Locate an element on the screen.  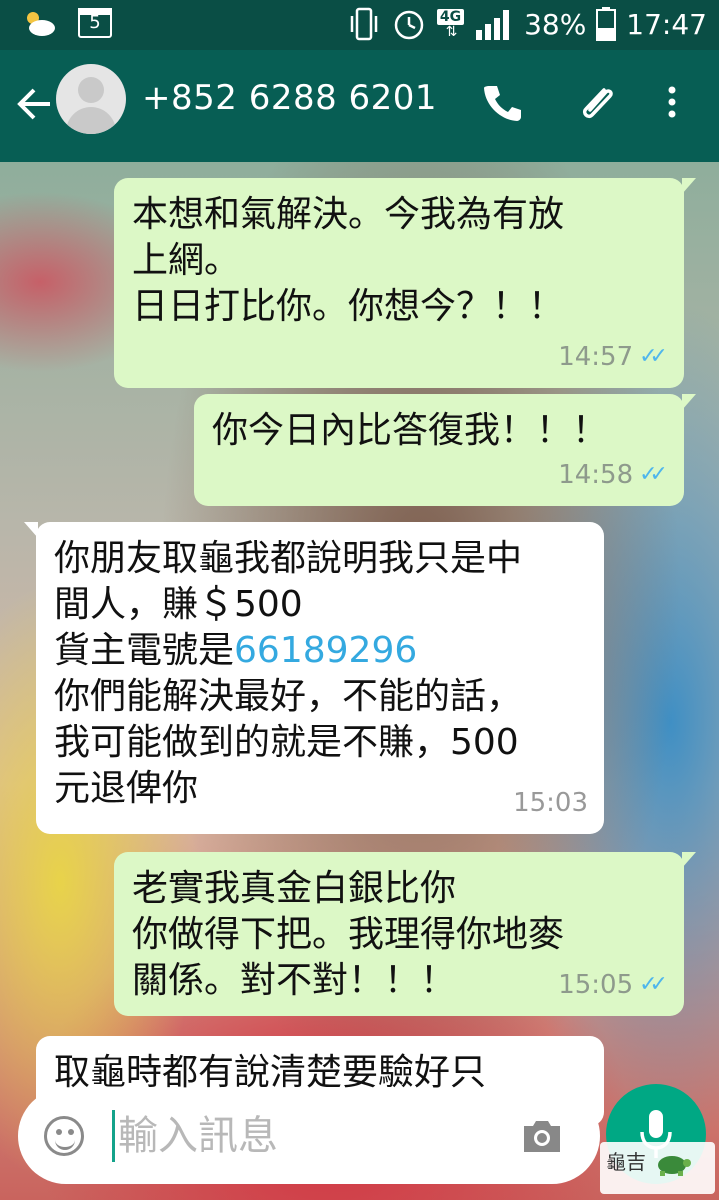
message-text: 本想和氣解決。今我為有放 上網。 日日打比你。你想今？！！ is located at coordinates (348, 260).